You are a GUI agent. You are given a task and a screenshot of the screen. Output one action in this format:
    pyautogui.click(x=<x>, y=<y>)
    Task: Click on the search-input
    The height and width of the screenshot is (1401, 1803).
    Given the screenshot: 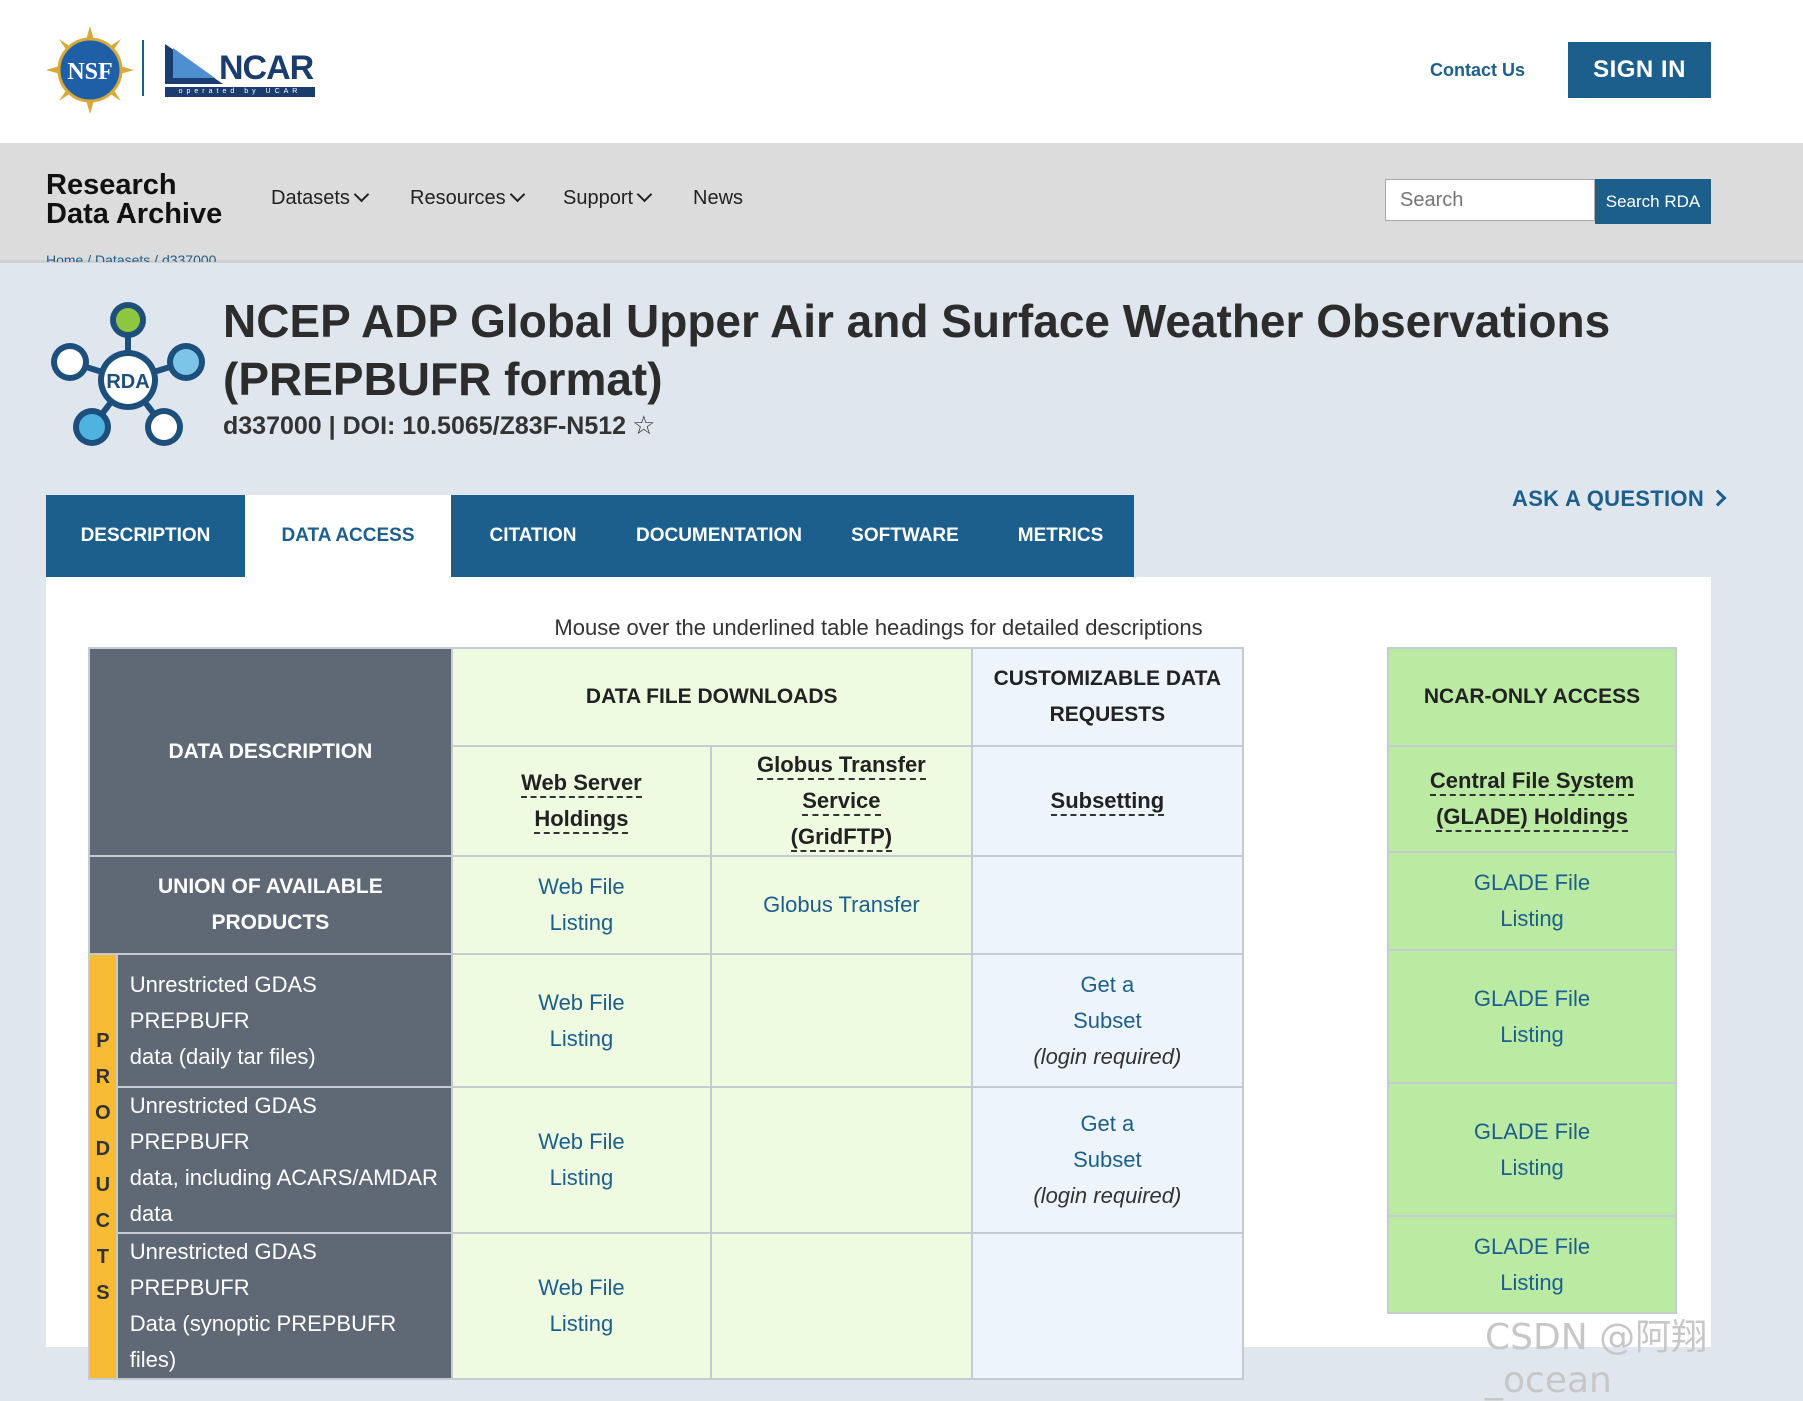 What is the action you would take?
    pyautogui.click(x=1490, y=200)
    